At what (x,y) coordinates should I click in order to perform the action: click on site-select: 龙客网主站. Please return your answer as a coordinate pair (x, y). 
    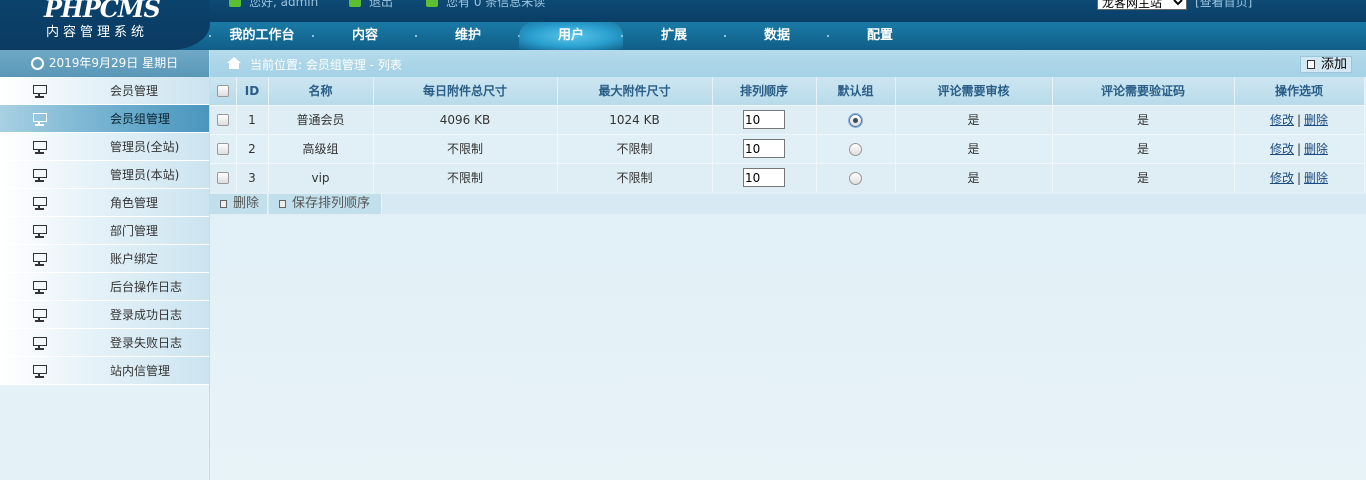
    Looking at the image, I should click on (1142, 5).